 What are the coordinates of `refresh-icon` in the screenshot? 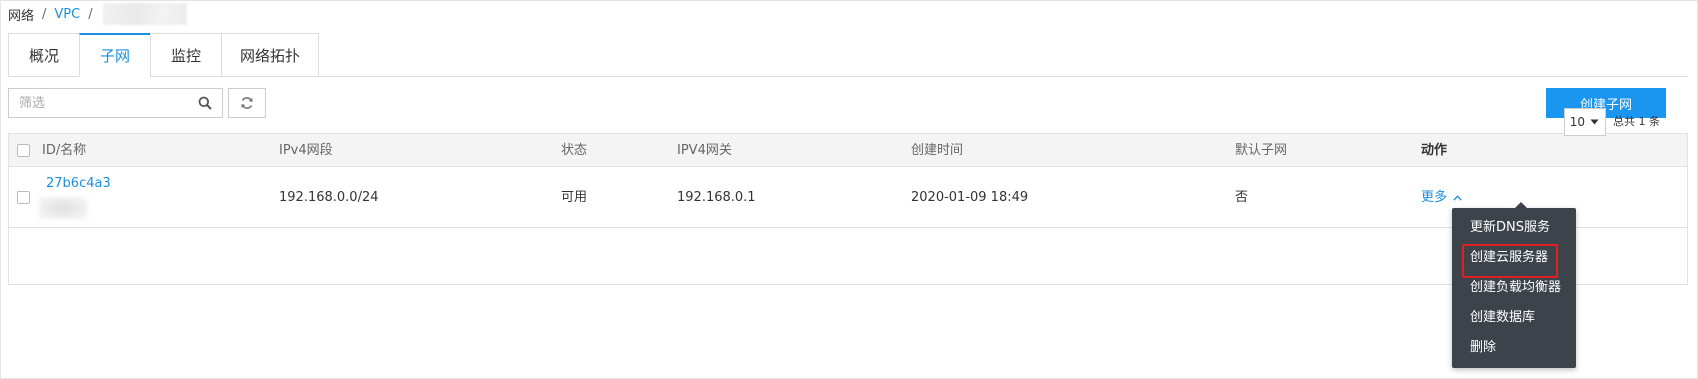 It's located at (247, 103).